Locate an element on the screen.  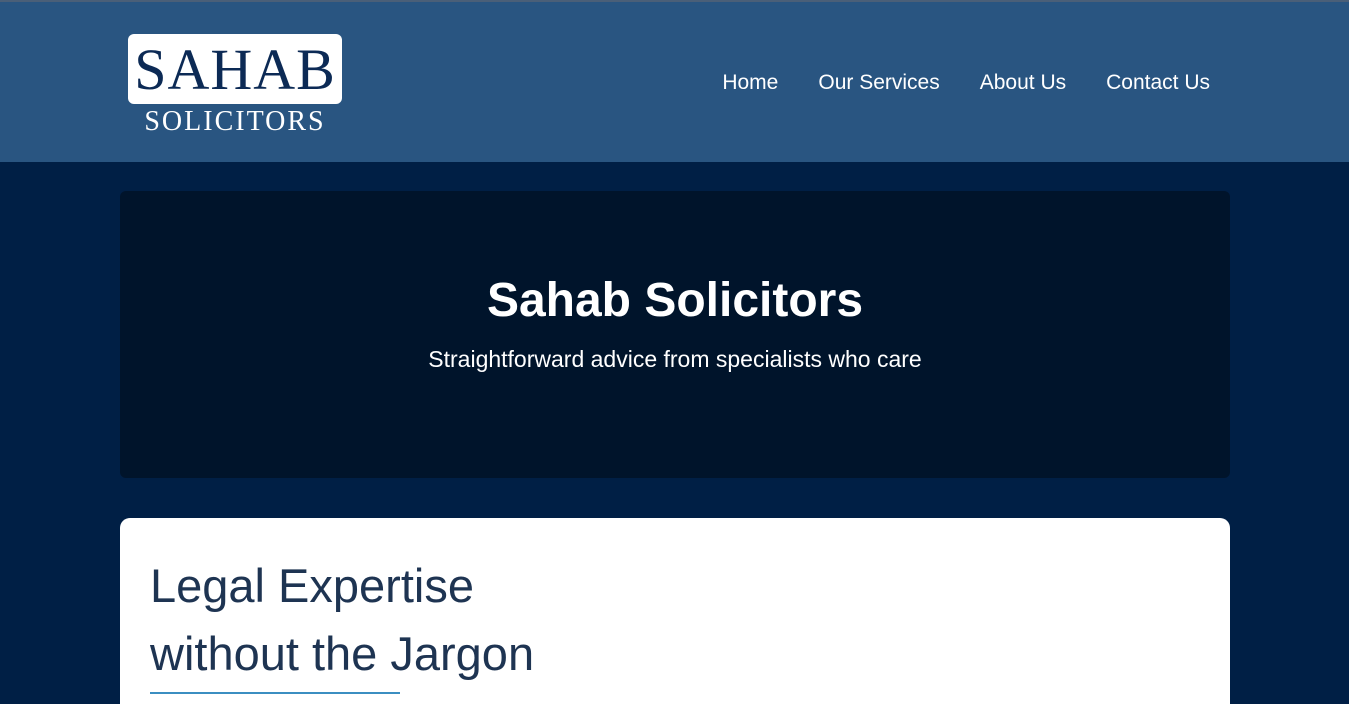
main-nav: Home Our Services About Us Contact Us is located at coordinates (966, 82).